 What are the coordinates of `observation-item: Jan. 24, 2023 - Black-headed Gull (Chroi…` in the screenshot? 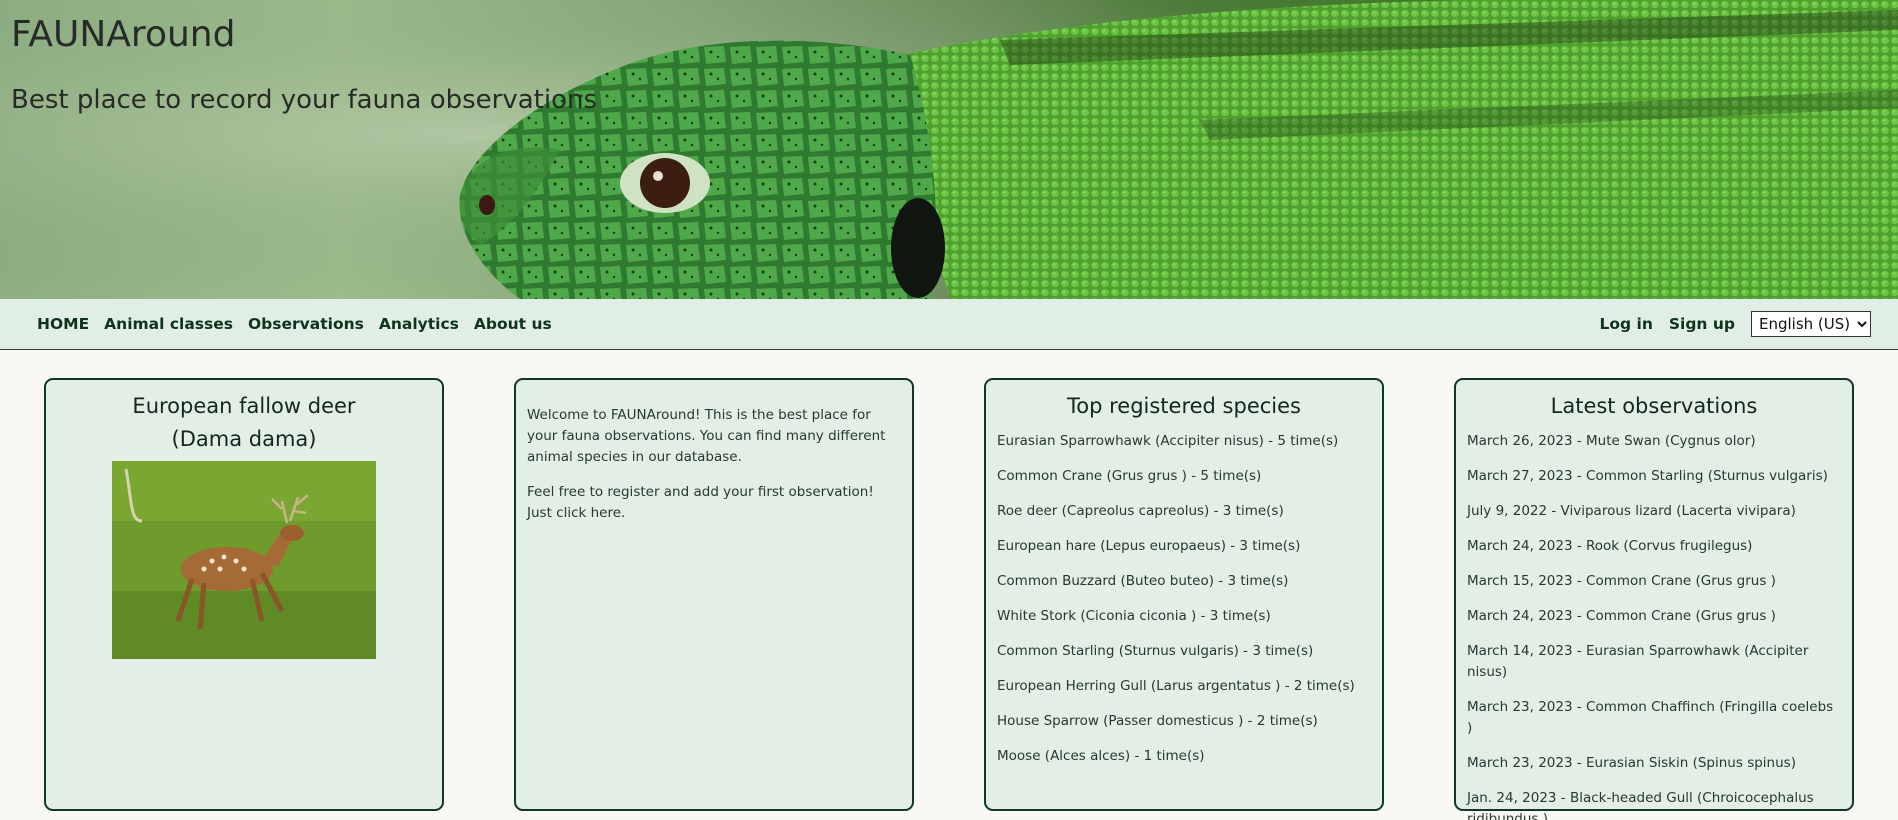 It's located at (1654, 804).